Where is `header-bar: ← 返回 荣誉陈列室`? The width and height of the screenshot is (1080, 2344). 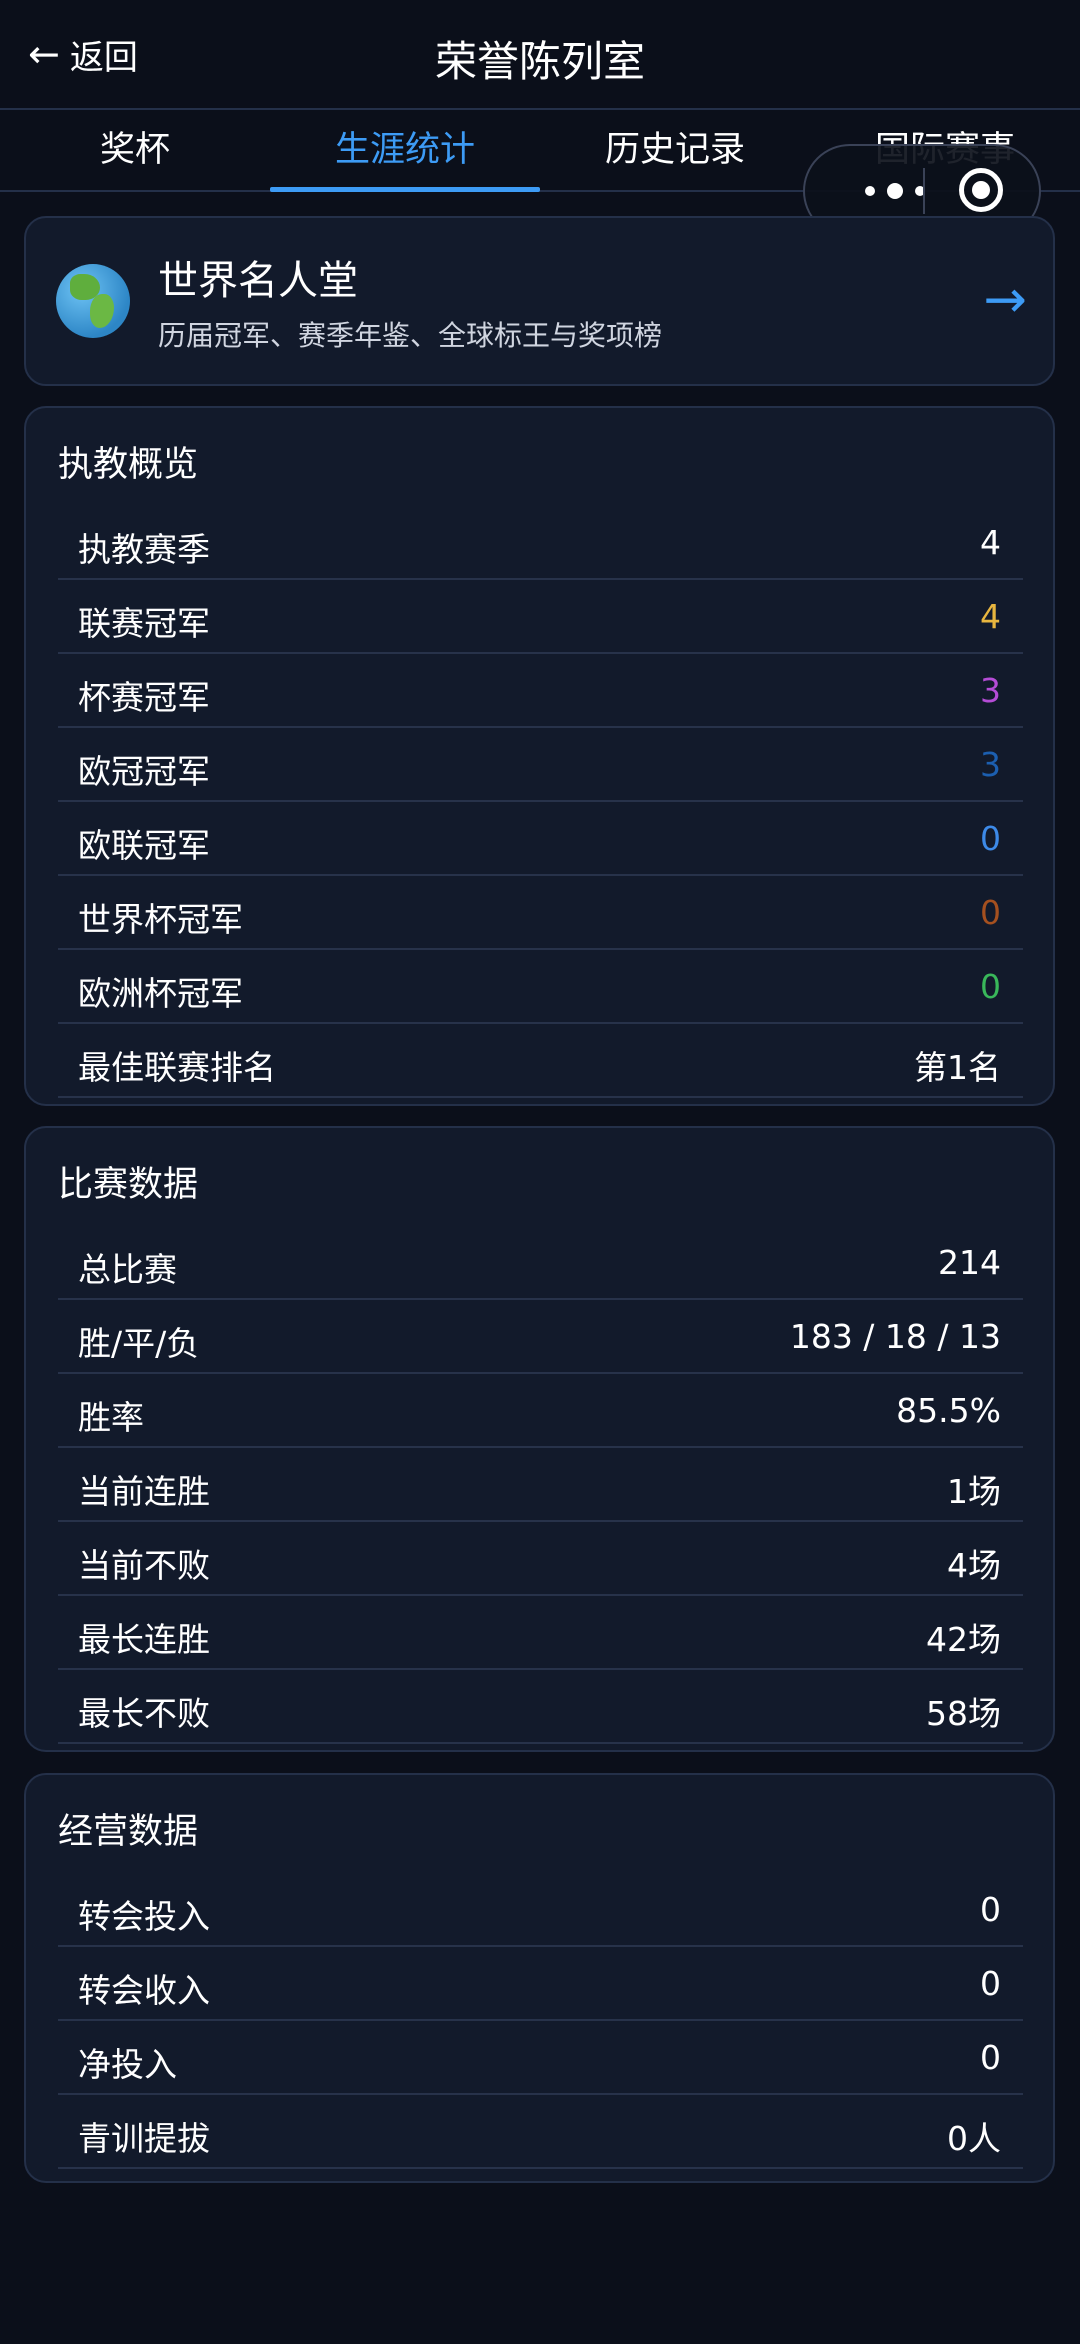
header-bar: ← 返回 荣誉陈列室 is located at coordinates (540, 55).